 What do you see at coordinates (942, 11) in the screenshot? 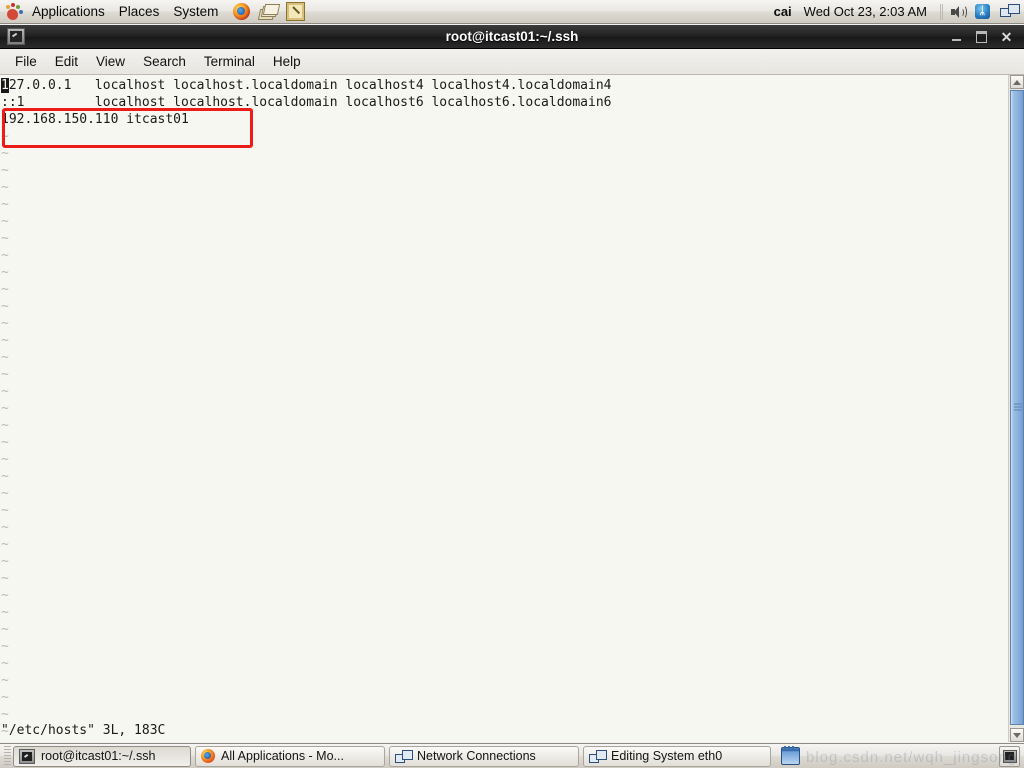
I see `tray-separator` at bounding box center [942, 11].